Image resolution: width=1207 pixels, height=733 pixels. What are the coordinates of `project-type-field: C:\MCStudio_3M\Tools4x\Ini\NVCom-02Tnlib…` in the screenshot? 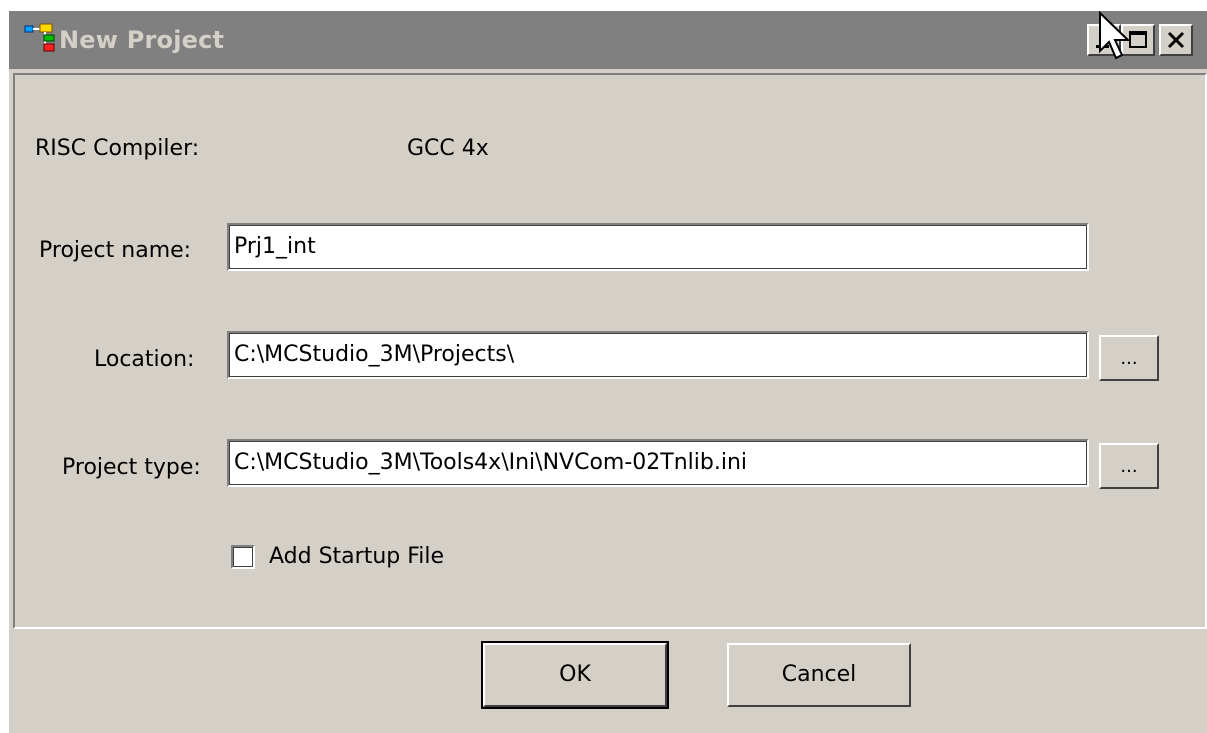 It's located at (658, 463).